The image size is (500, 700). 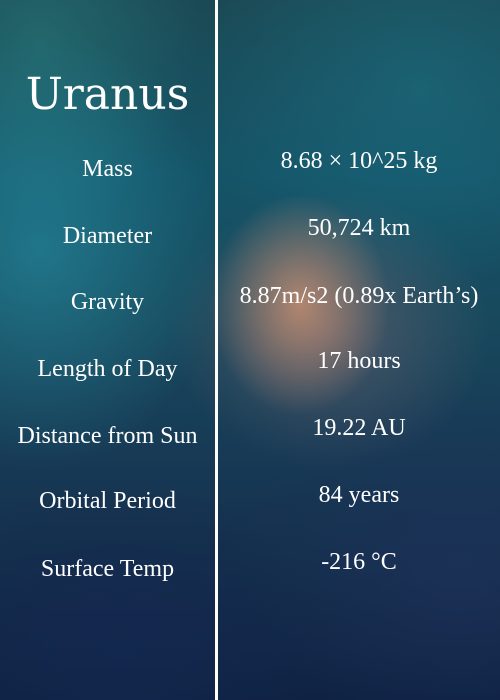 What do you see at coordinates (359, 361) in the screenshot?
I see `fact-value: 17 hours` at bounding box center [359, 361].